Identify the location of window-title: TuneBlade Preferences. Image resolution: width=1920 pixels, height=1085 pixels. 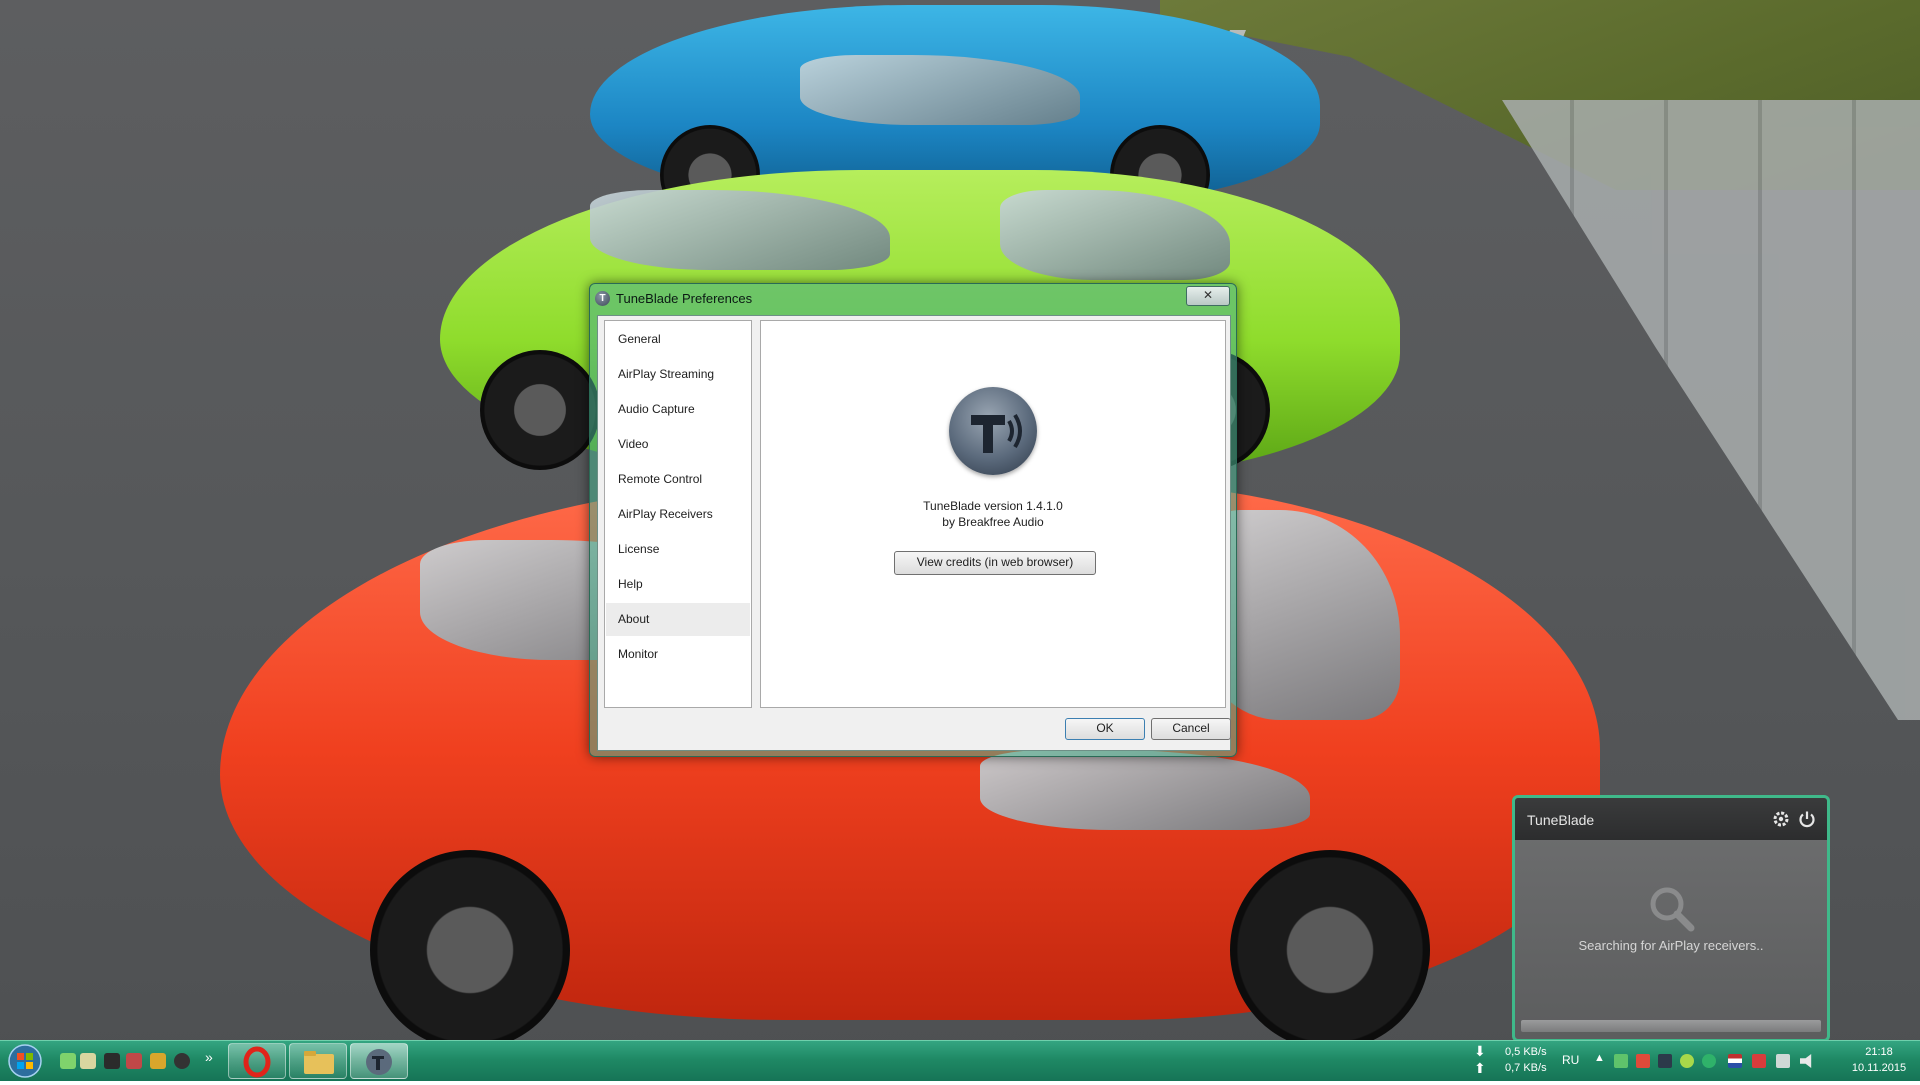
(684, 298).